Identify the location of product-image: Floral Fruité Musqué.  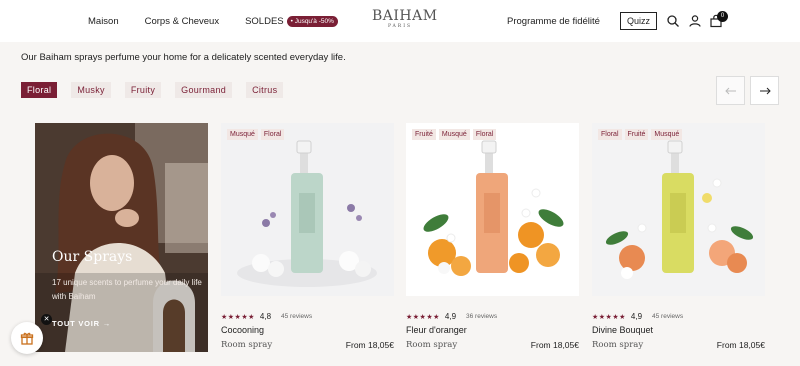
(678, 209).